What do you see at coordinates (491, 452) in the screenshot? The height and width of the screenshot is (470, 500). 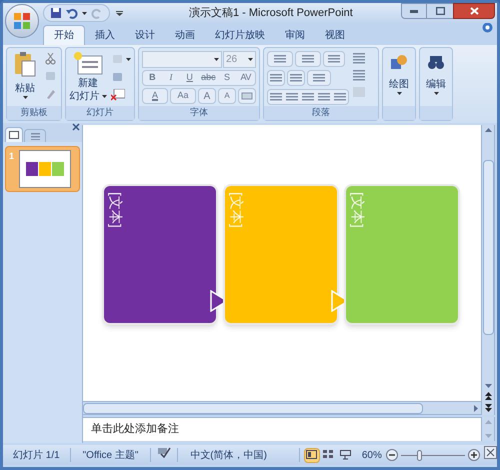 I see `fit-window-icon` at bounding box center [491, 452].